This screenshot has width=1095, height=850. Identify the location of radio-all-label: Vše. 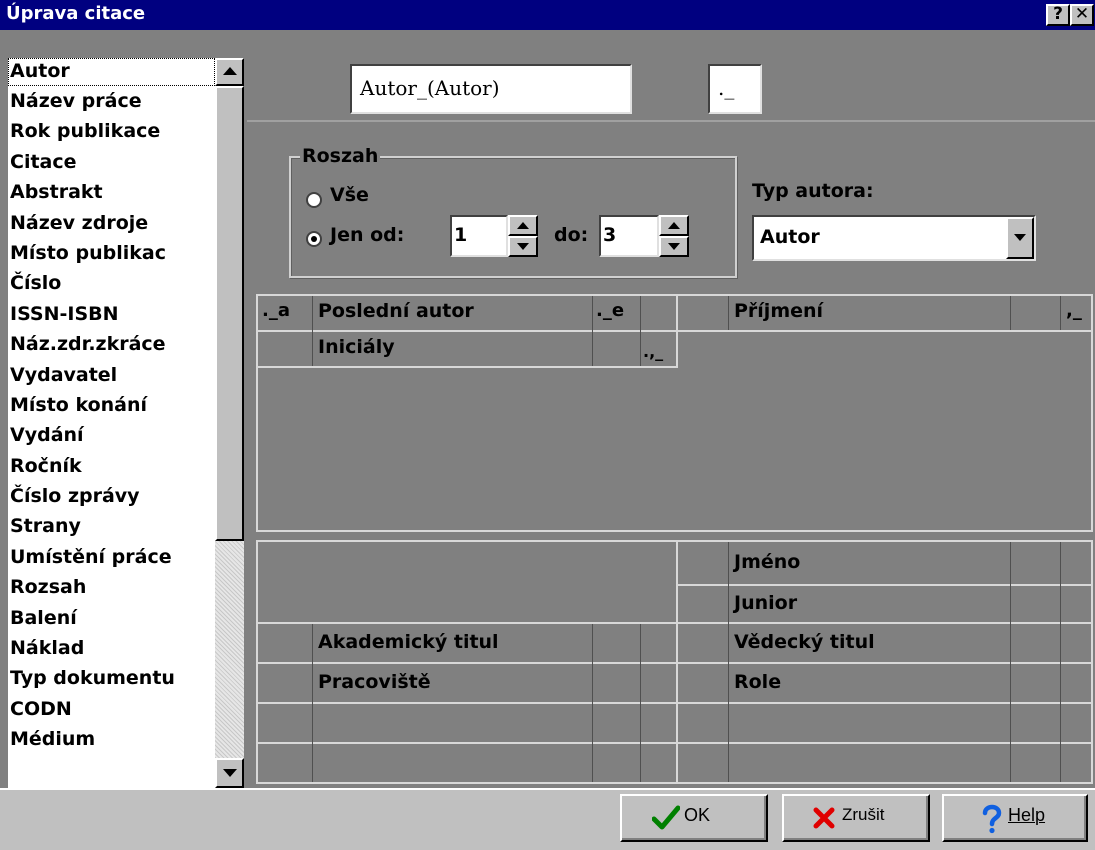
(349, 195).